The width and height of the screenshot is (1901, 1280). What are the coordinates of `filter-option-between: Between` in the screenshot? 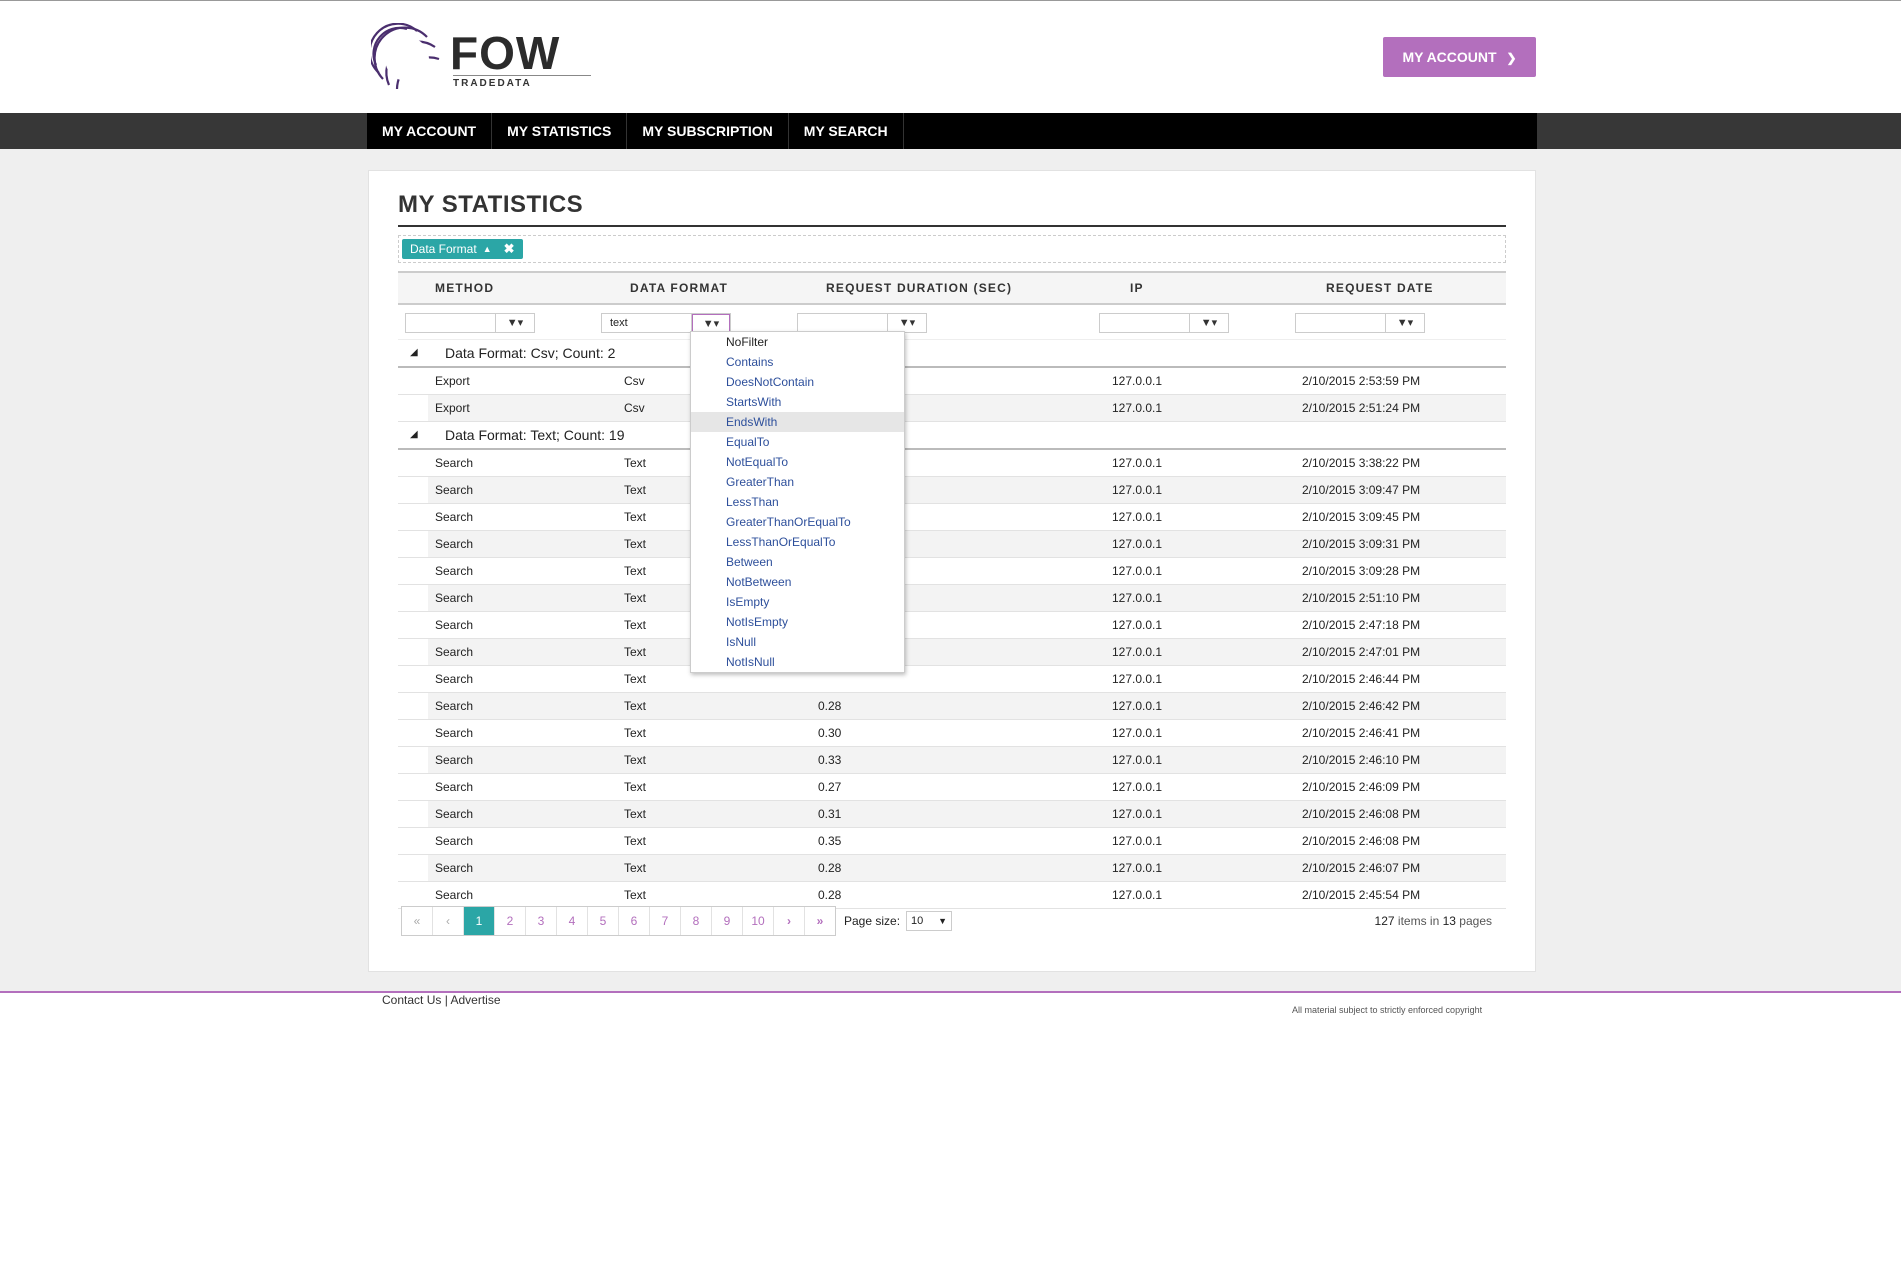 It's located at (797, 562).